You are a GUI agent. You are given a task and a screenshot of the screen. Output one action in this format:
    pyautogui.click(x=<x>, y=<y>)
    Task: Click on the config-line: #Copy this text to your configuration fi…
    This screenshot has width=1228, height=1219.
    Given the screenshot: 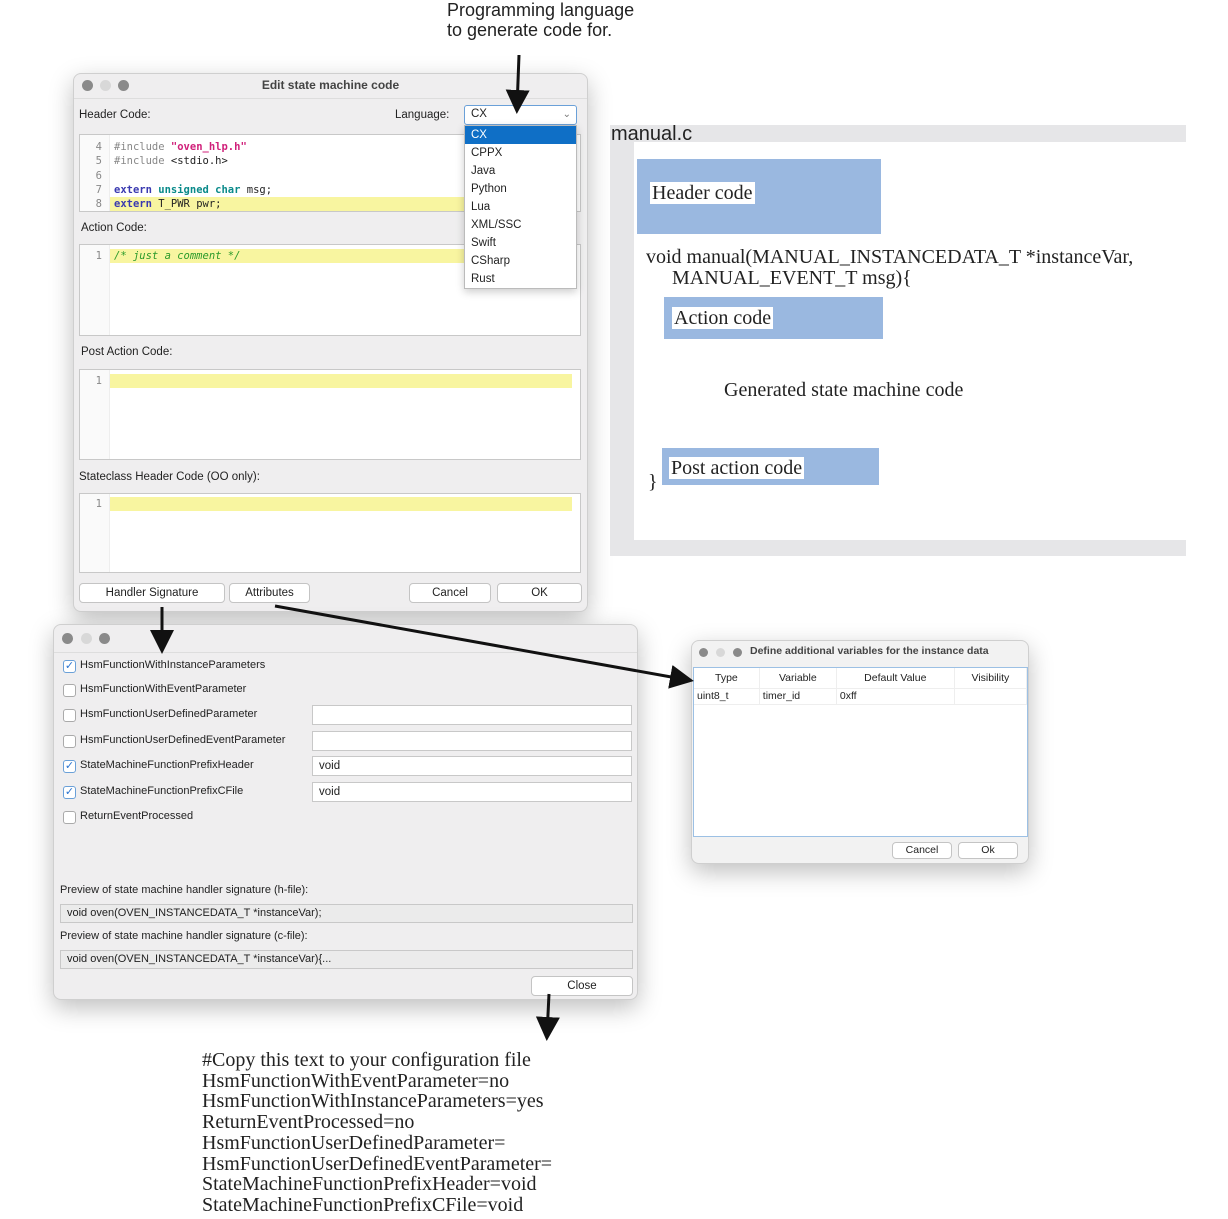 What is the action you would take?
    pyautogui.click(x=366, y=1060)
    